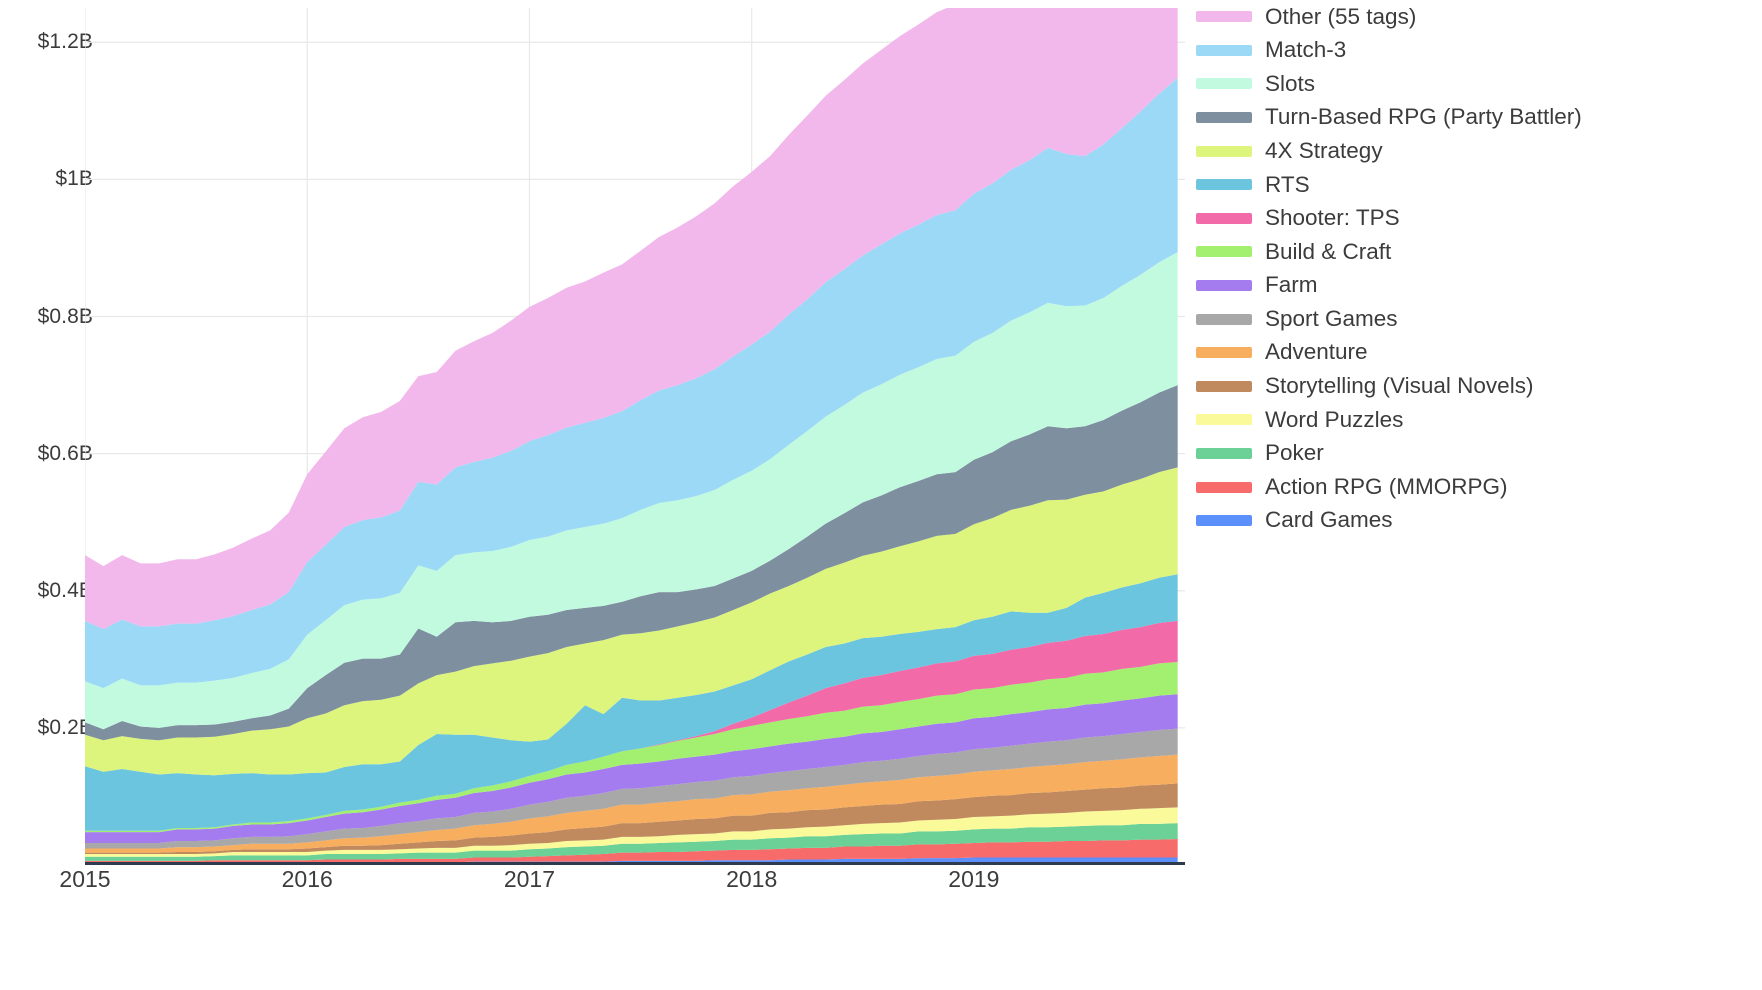 This screenshot has height=990, width=1762. I want to click on x-axis-tick-label: 2015, so click(85, 879).